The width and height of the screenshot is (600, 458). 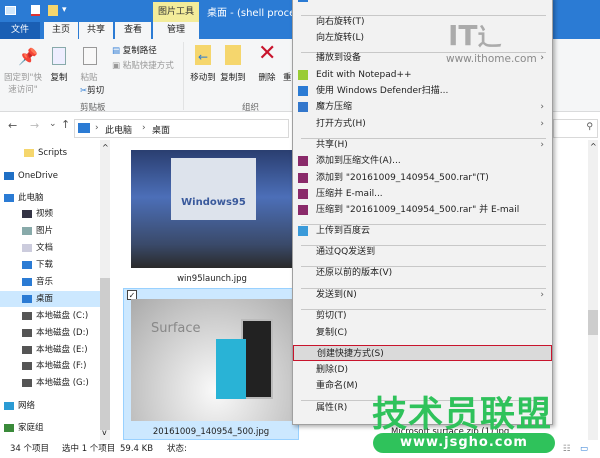 I want to click on details-view-icon: ☷, so click(x=567, y=449).